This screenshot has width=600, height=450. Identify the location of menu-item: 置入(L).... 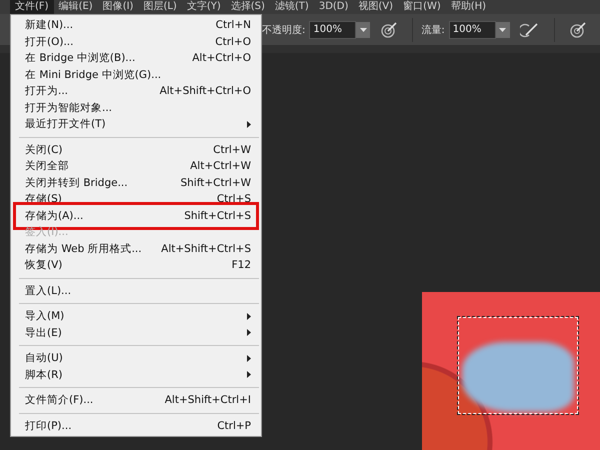
(136, 290).